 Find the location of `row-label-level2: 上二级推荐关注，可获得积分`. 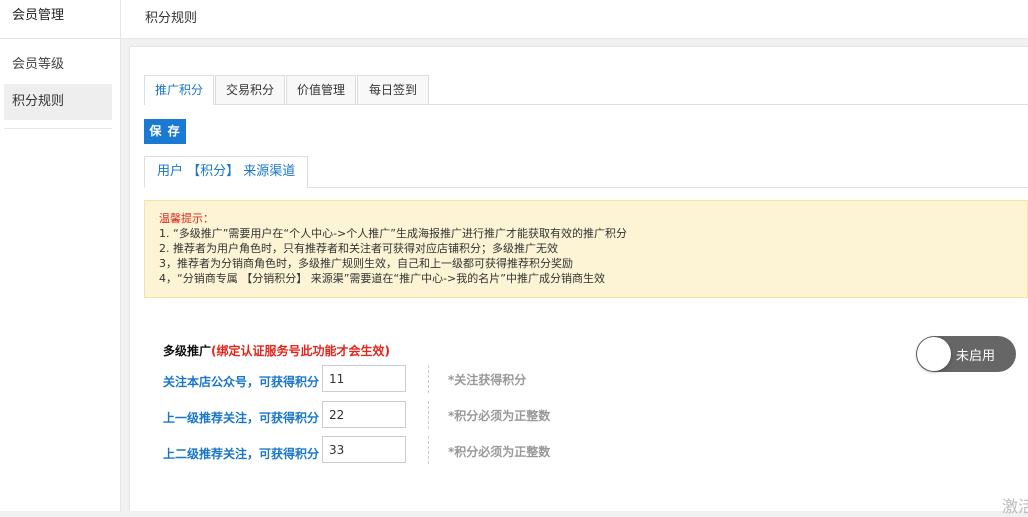

row-label-level2: 上二级推荐关注，可获得积分 is located at coordinates (241, 454).